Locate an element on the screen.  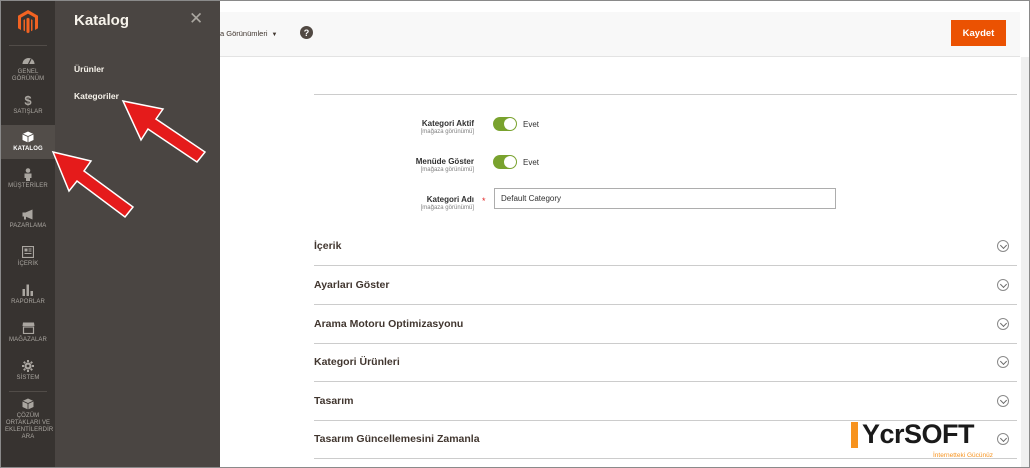
store-view-label: a Görünümleri is located at coordinates (244, 33).